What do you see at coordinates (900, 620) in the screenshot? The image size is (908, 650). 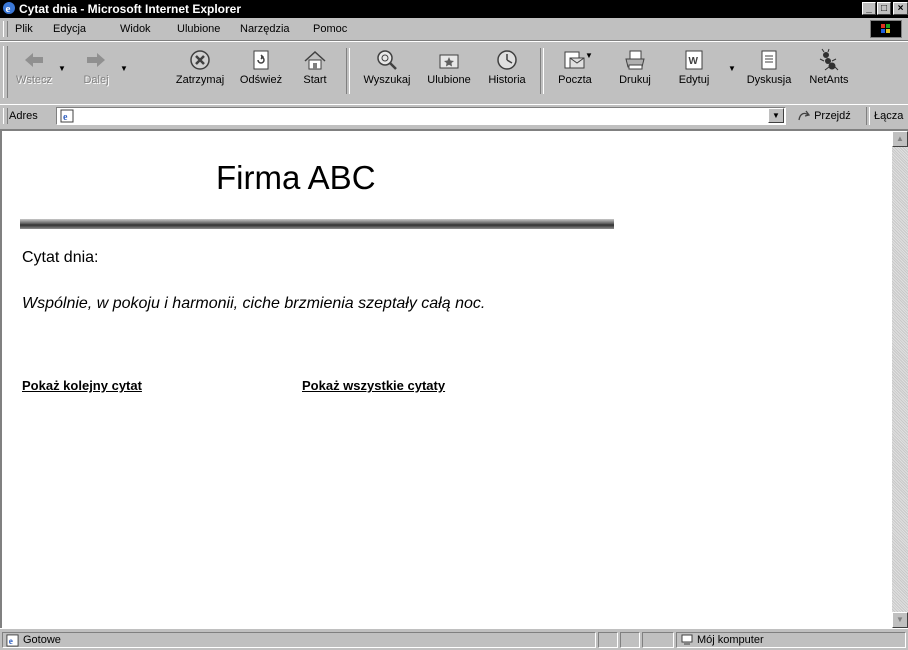 I see `scroll-down-button: ▼` at bounding box center [900, 620].